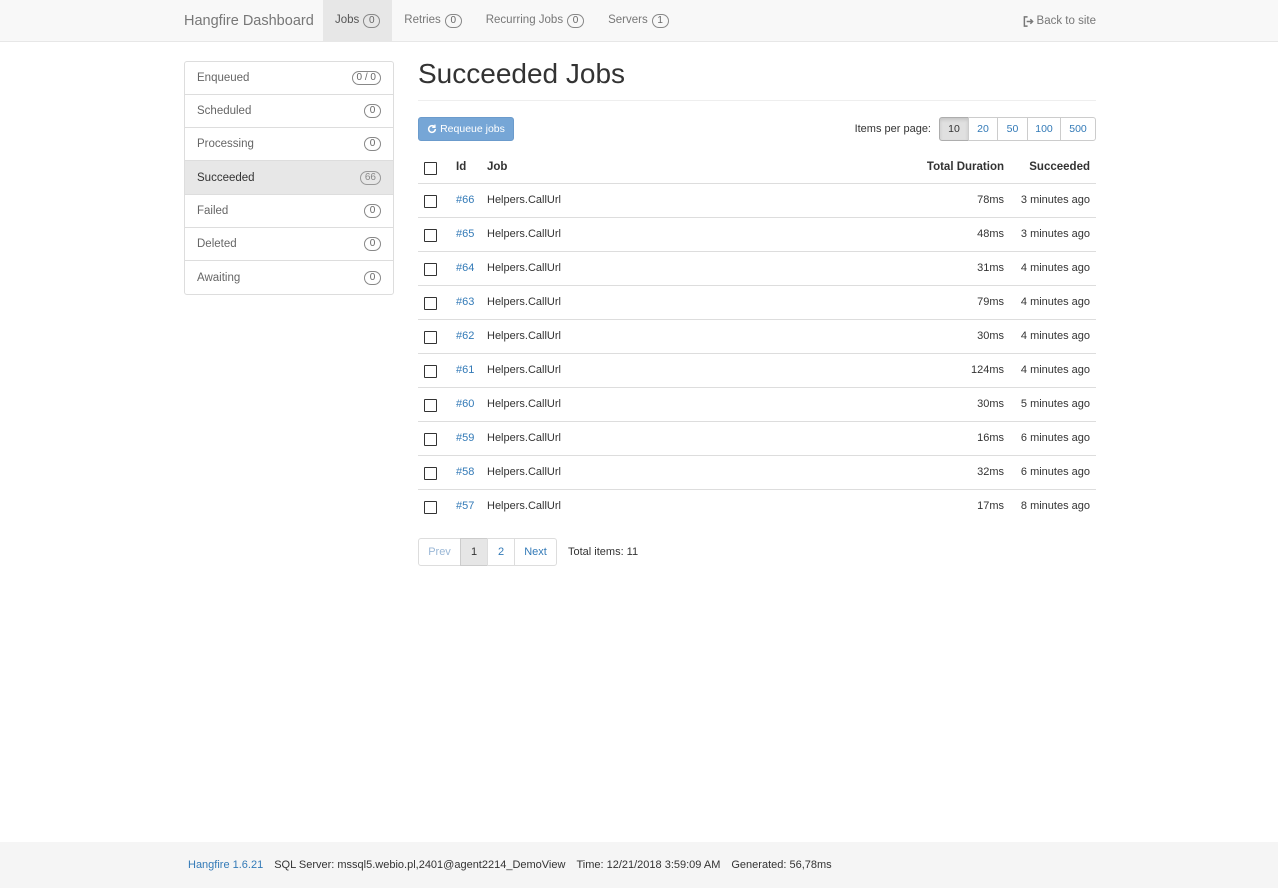  Describe the element at coordinates (223, 78) in the screenshot. I see `sidebar-item-label: Enqueued` at that location.